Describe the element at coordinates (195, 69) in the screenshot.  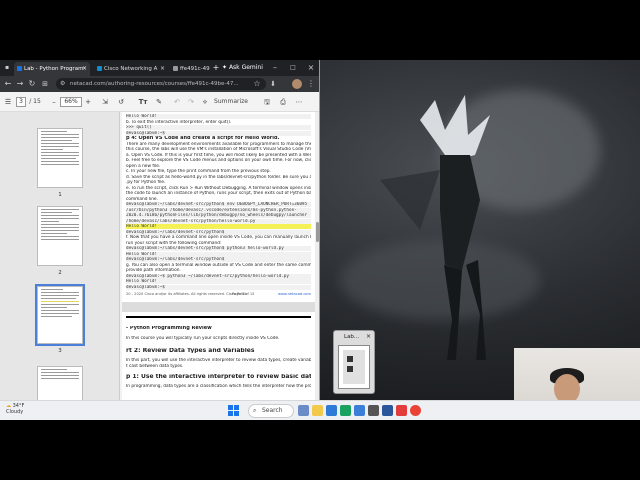
I see `tab-label: ffe491c-49be-47` at that location.